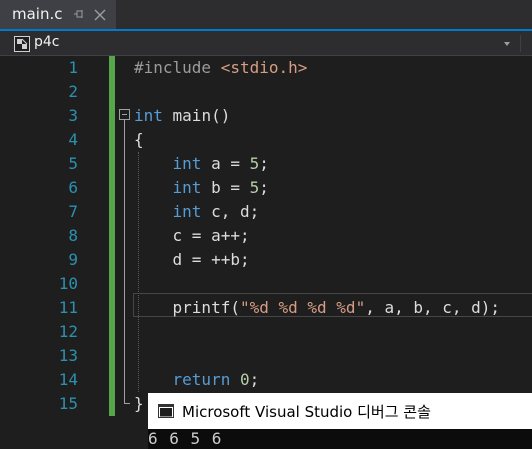  Describe the element at coordinates (100, 14) in the screenshot. I see `close-icon` at that location.